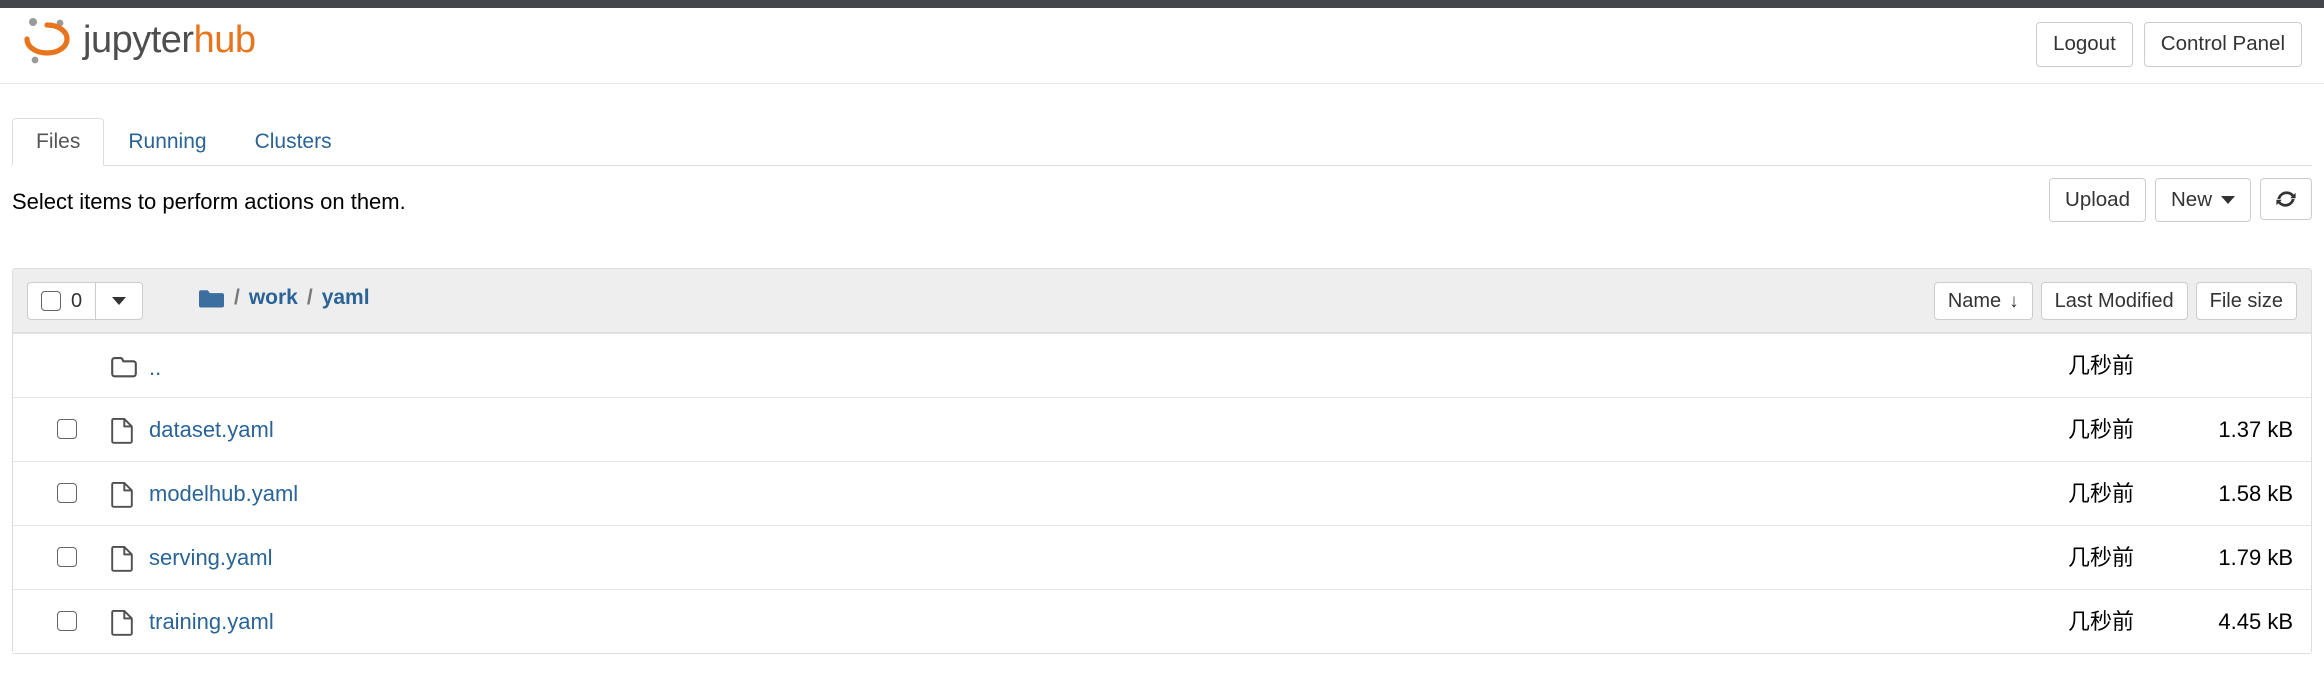 This screenshot has height=682, width=2324. What do you see at coordinates (2255, 493) in the screenshot?
I see `row-size: 1.58 kB` at bounding box center [2255, 493].